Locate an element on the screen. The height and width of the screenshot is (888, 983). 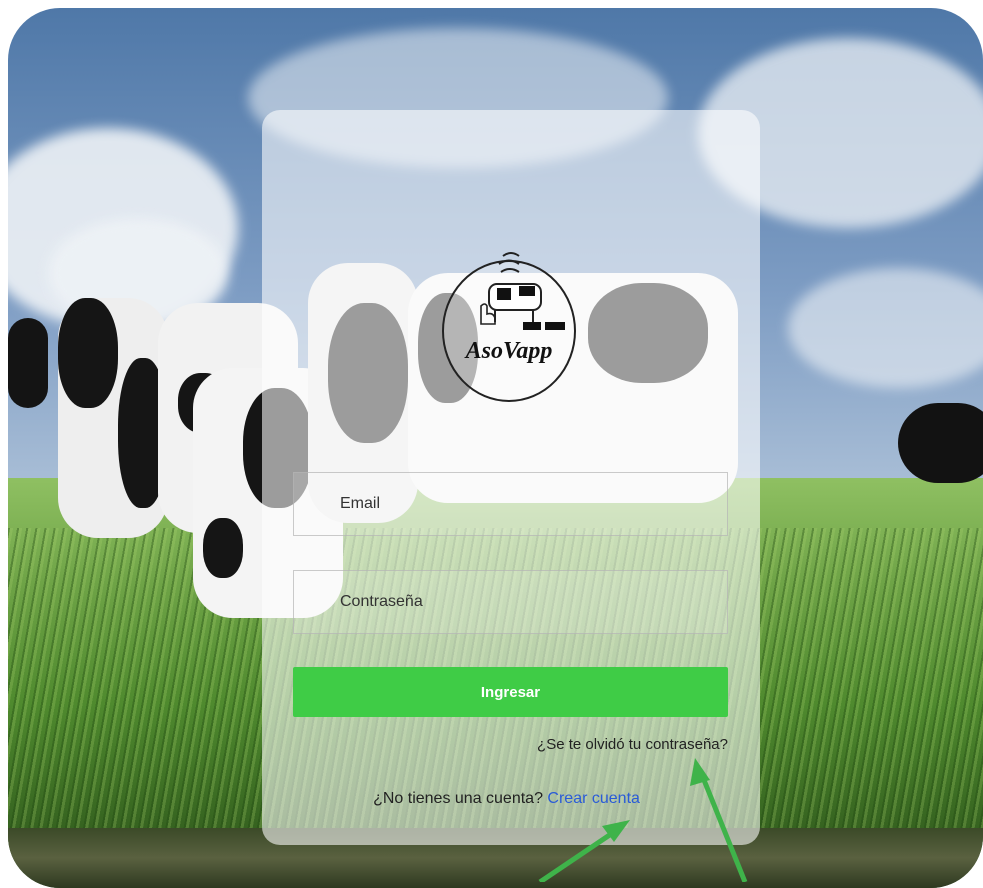
email-field: Email is located at coordinates (510, 504).